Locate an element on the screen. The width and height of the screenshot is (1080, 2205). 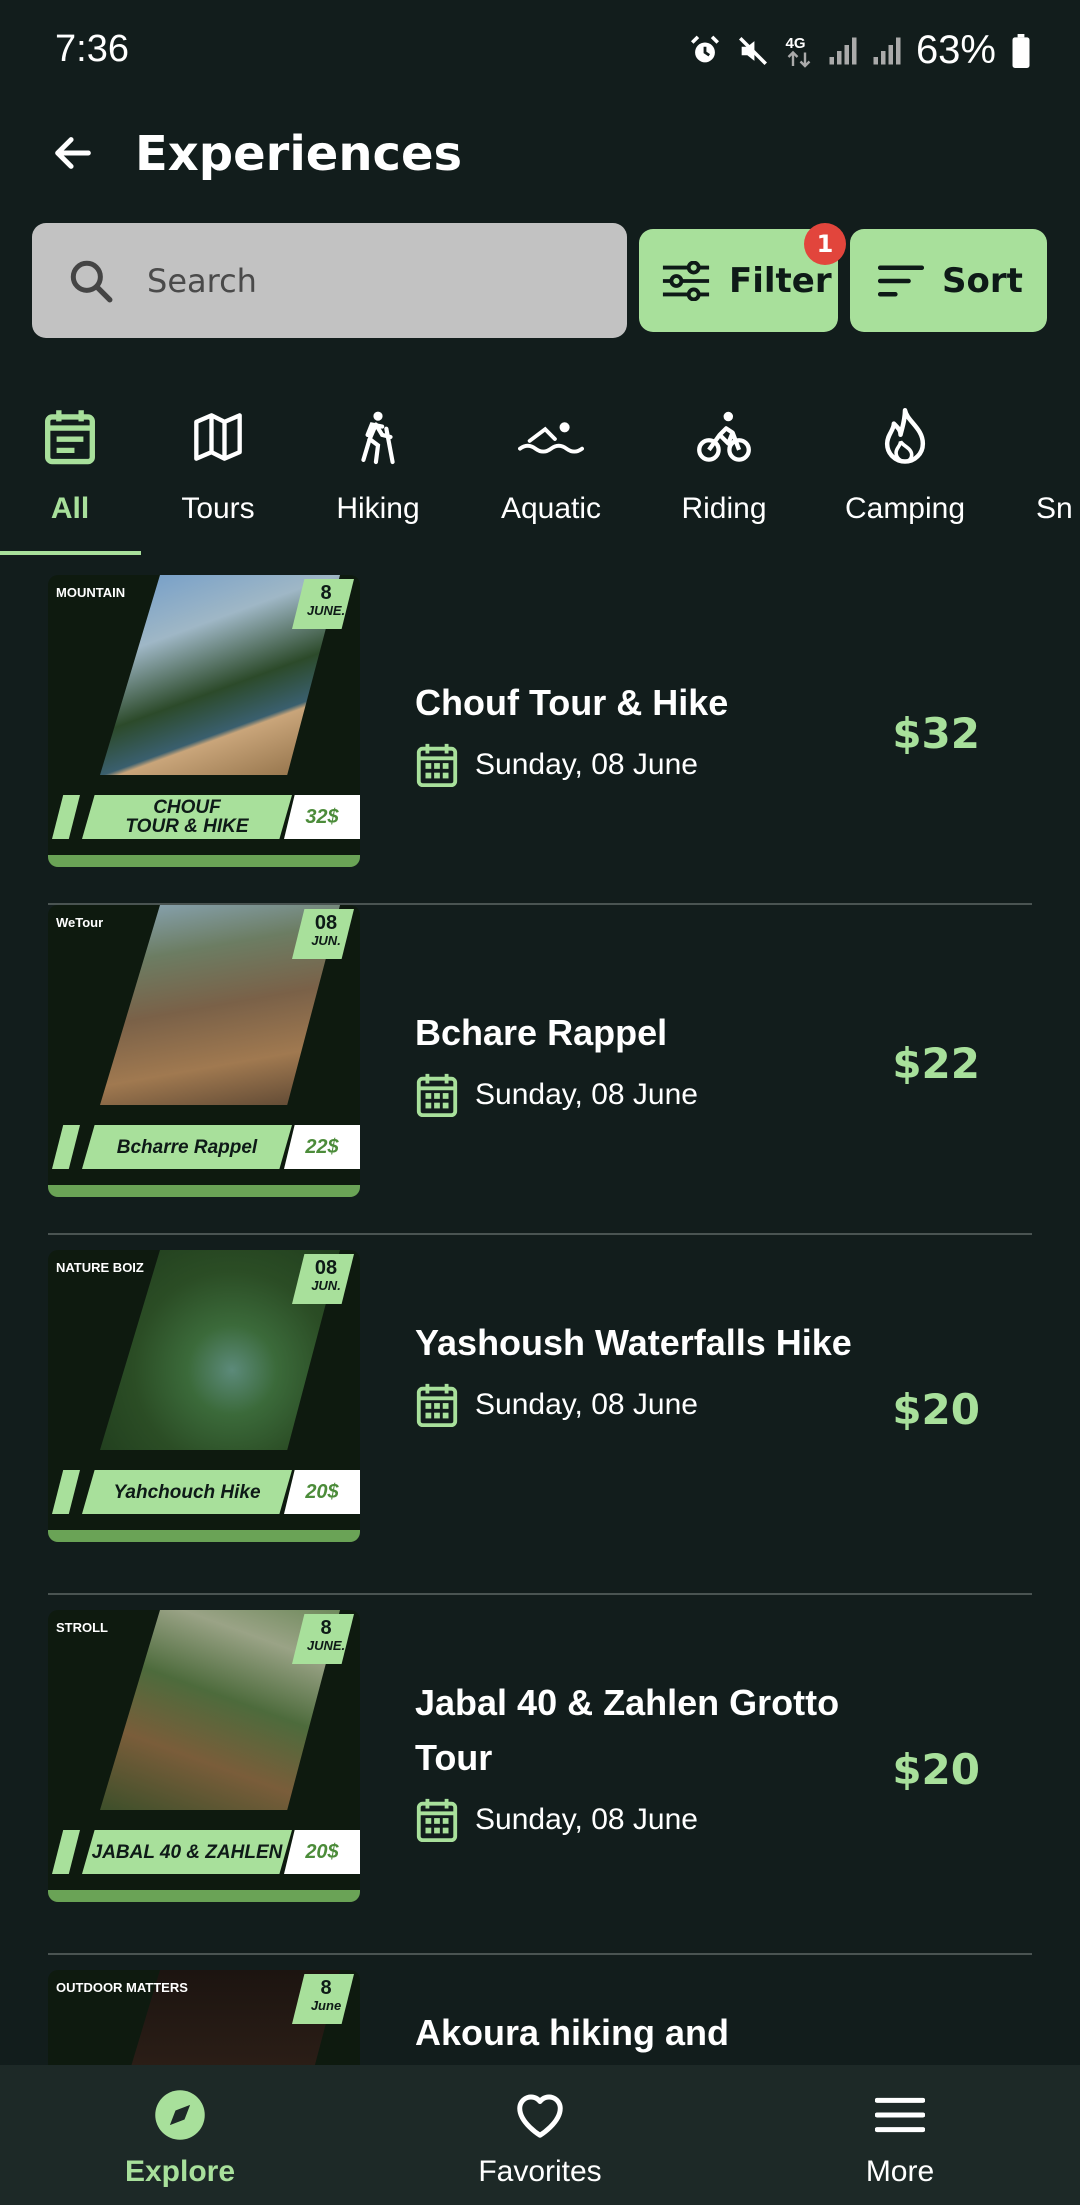
experience-title: Bchare Rappel is located at coordinates (541, 1032).